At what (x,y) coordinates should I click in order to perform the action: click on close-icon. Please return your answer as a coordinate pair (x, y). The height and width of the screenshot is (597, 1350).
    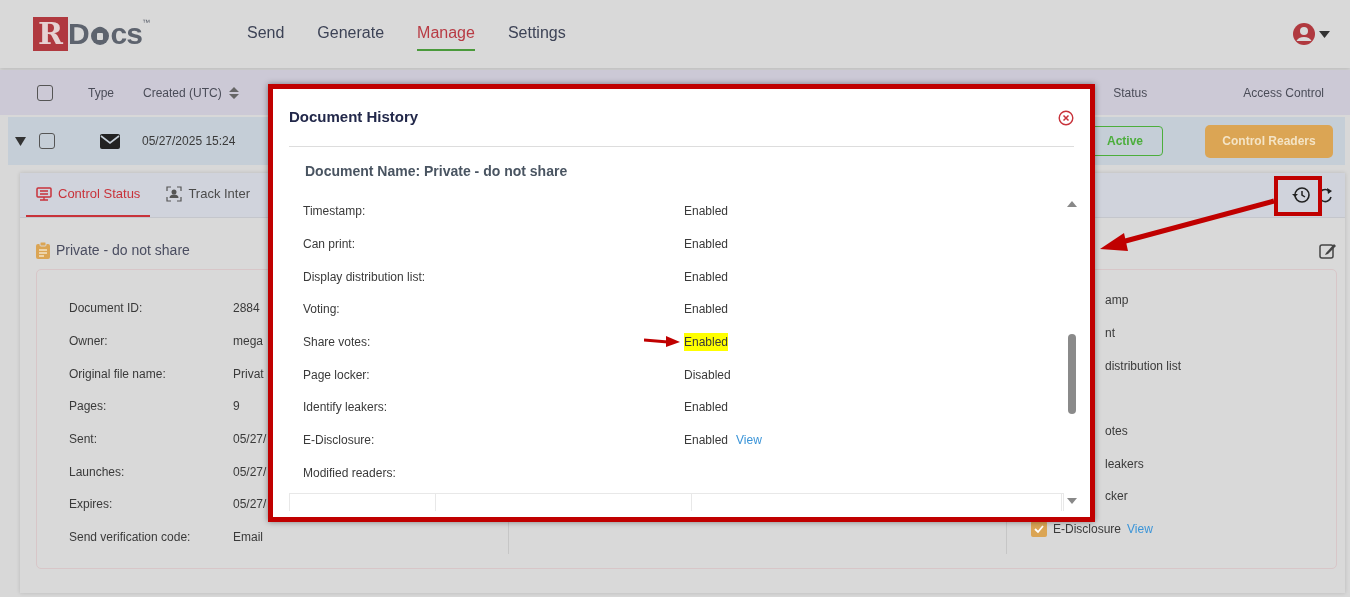
    Looking at the image, I should click on (1066, 117).